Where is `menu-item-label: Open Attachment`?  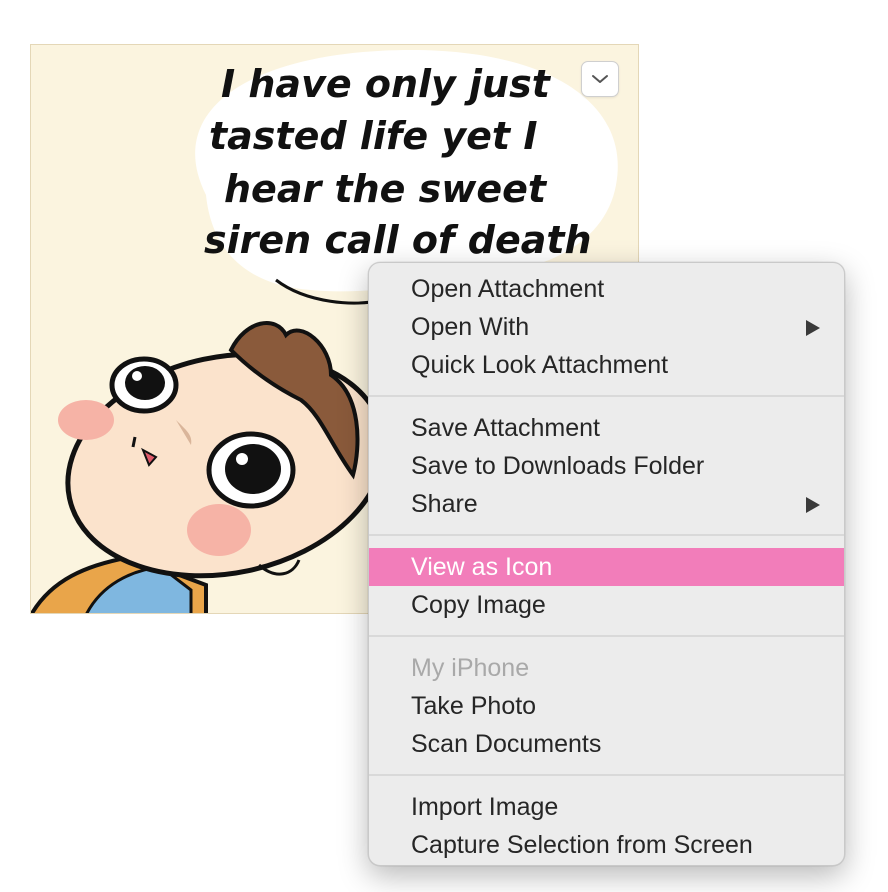 menu-item-label: Open Attachment is located at coordinates (508, 289).